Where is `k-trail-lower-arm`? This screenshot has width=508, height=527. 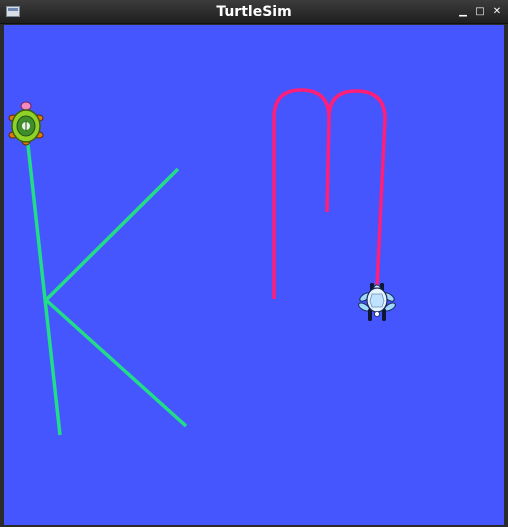 k-trail-lower-arm is located at coordinates (116, 363).